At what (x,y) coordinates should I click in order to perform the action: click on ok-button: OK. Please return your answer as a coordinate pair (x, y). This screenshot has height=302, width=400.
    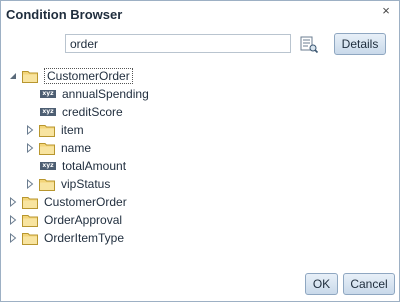
    Looking at the image, I should click on (321, 284).